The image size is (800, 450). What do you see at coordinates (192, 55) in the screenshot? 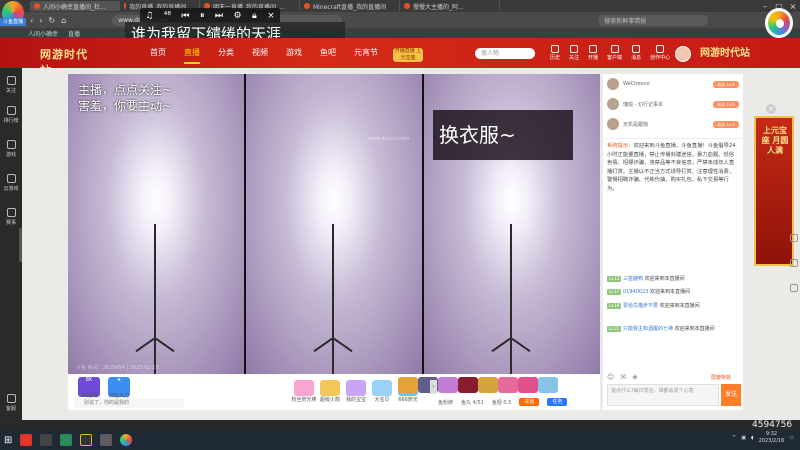
I see `nav-live: 直播` at bounding box center [192, 55].